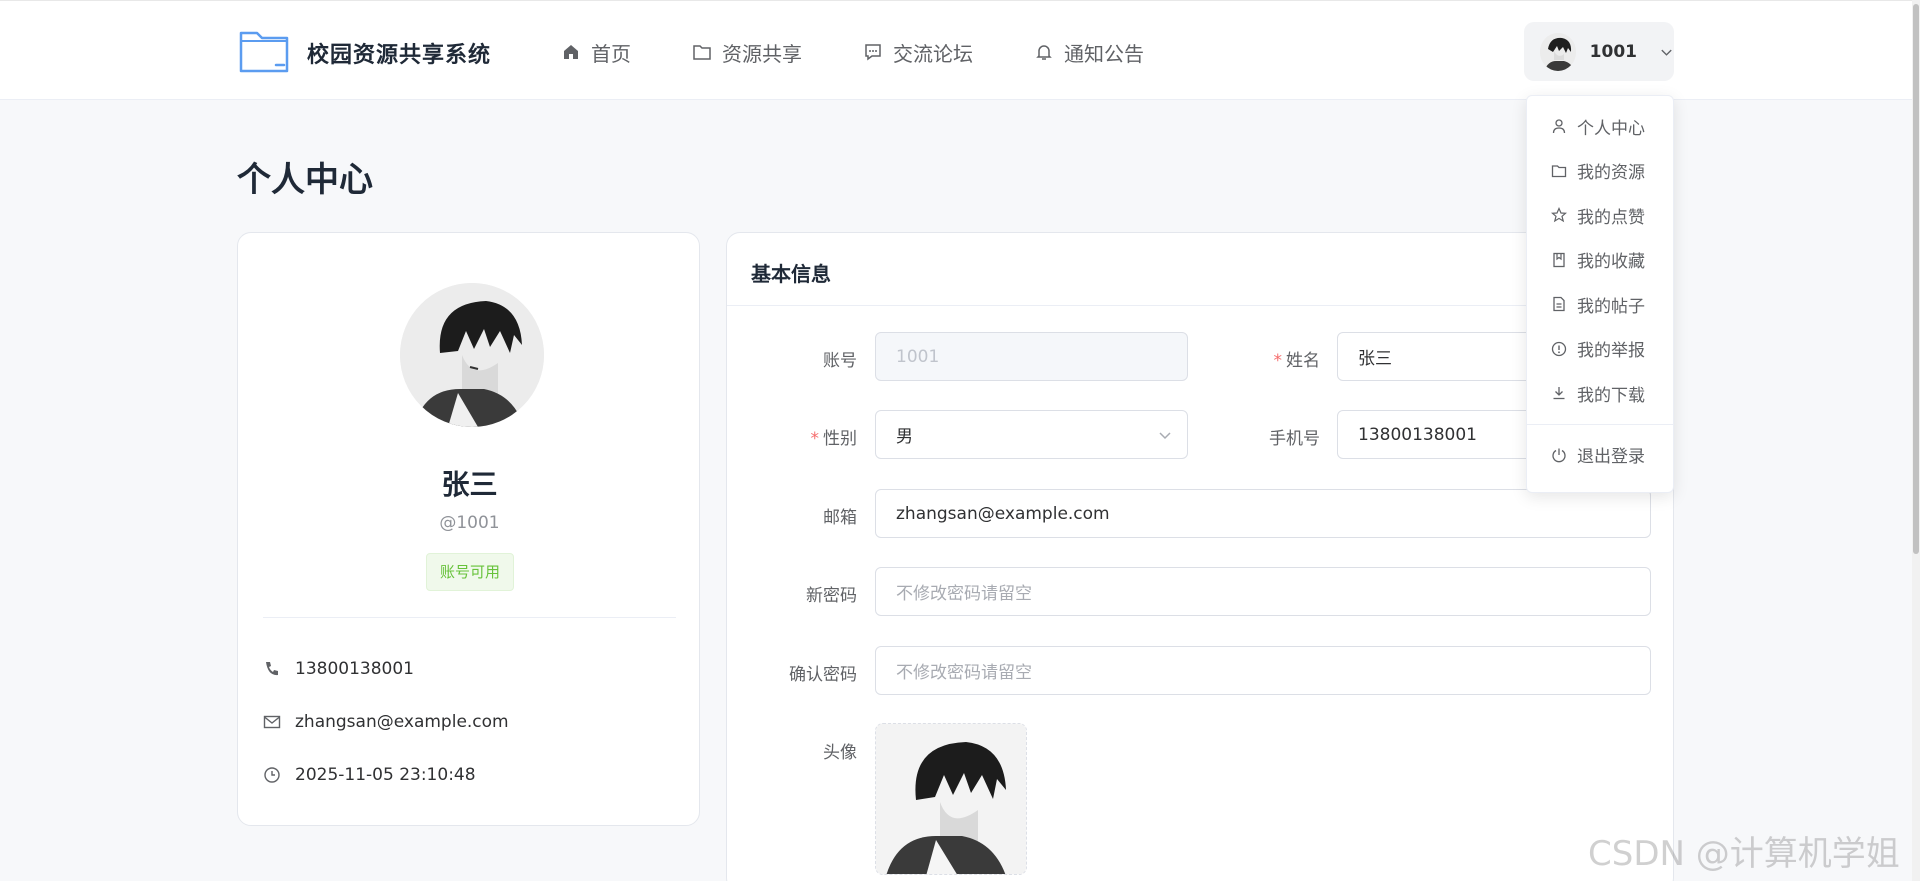 This screenshot has width=1920, height=881. I want to click on menu-item-label: 我的点赞, so click(1611, 217).